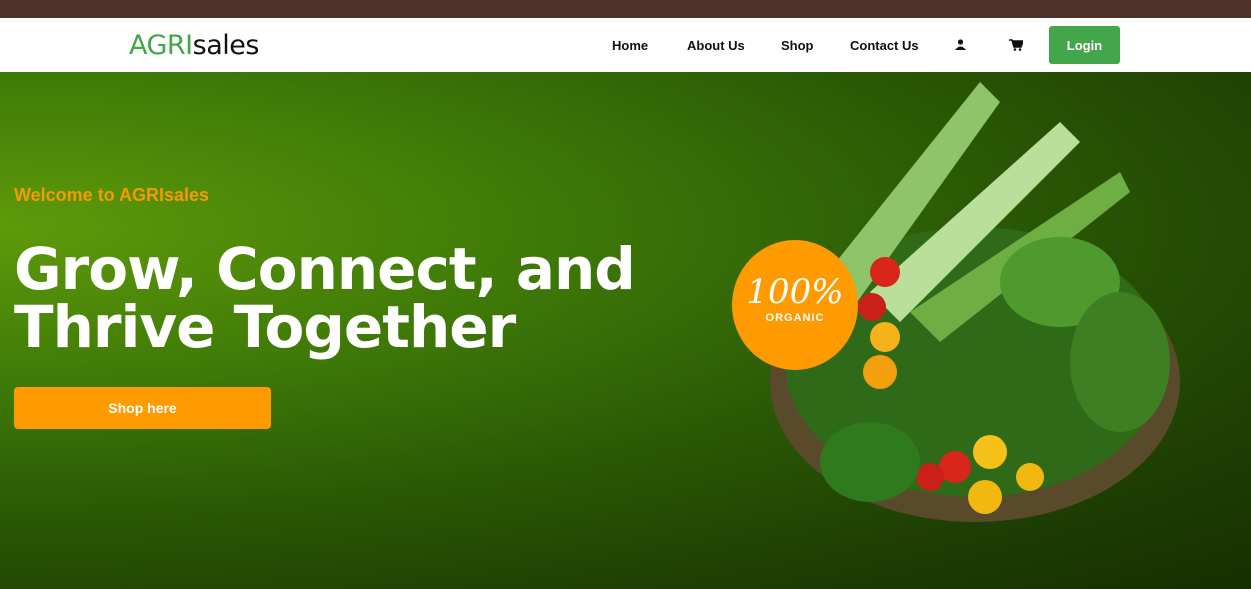 The width and height of the screenshot is (1251, 589). I want to click on login-button: Login, so click(1084, 45).